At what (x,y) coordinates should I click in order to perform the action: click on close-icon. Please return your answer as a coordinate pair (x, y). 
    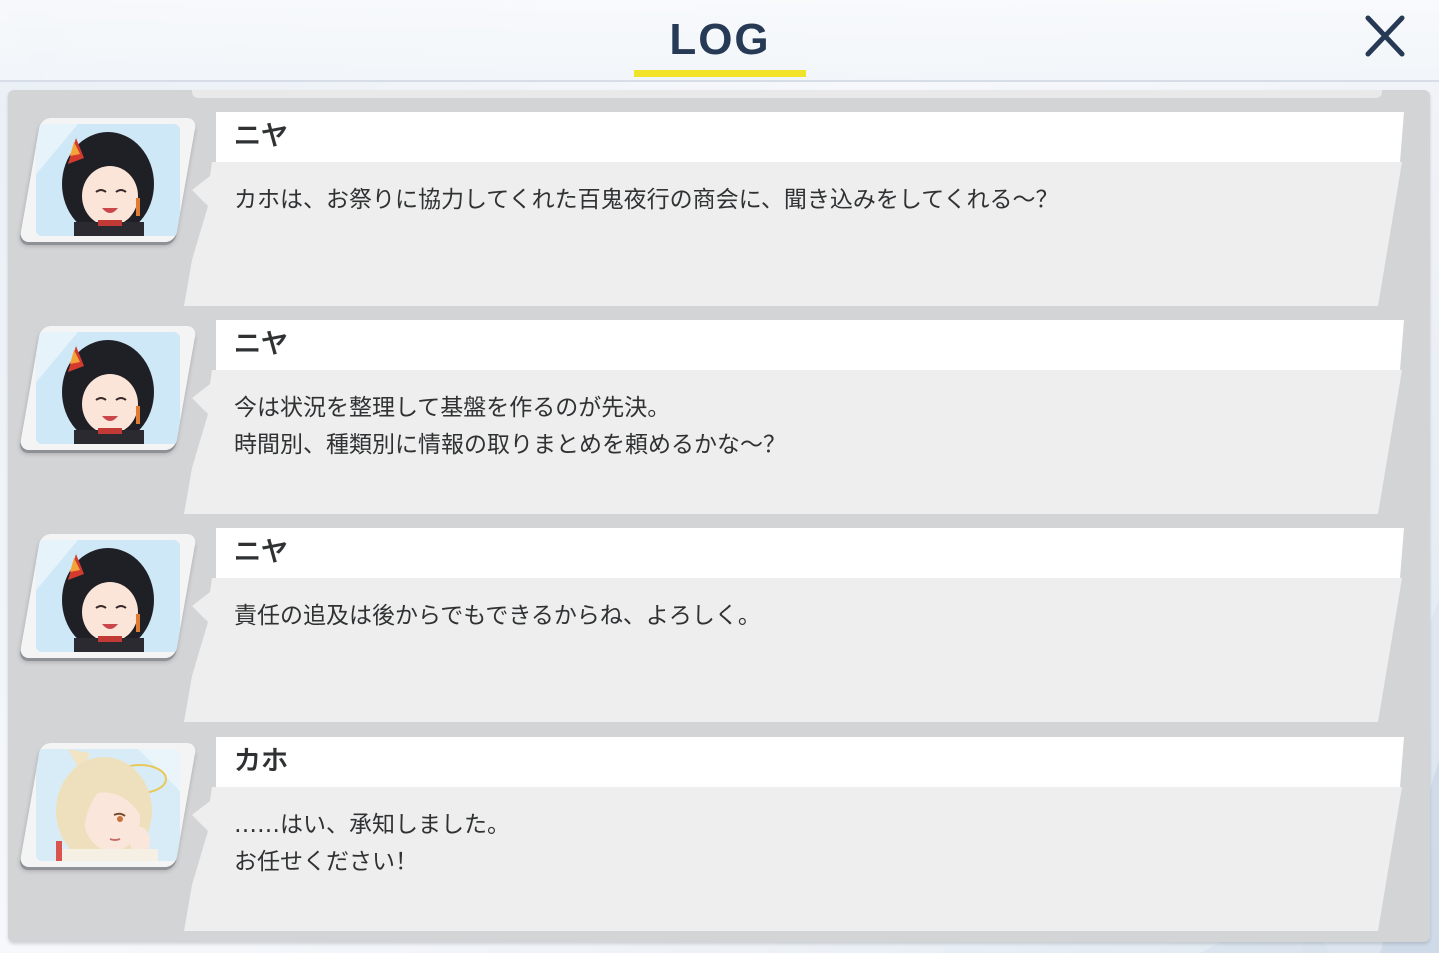
    Looking at the image, I should click on (1385, 36).